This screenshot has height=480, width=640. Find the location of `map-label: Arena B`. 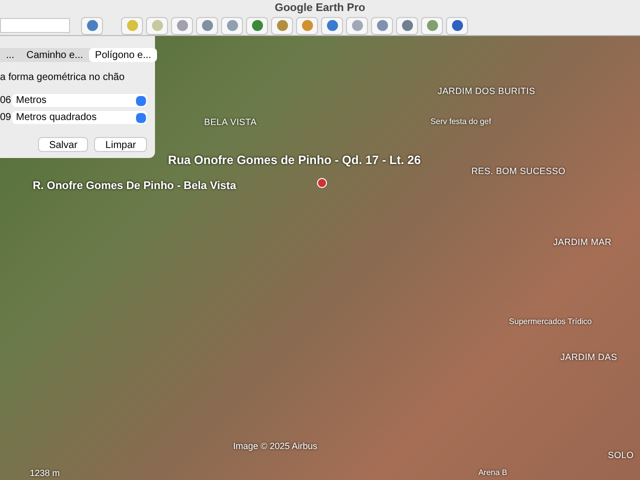

map-label: Arena B is located at coordinates (493, 472).